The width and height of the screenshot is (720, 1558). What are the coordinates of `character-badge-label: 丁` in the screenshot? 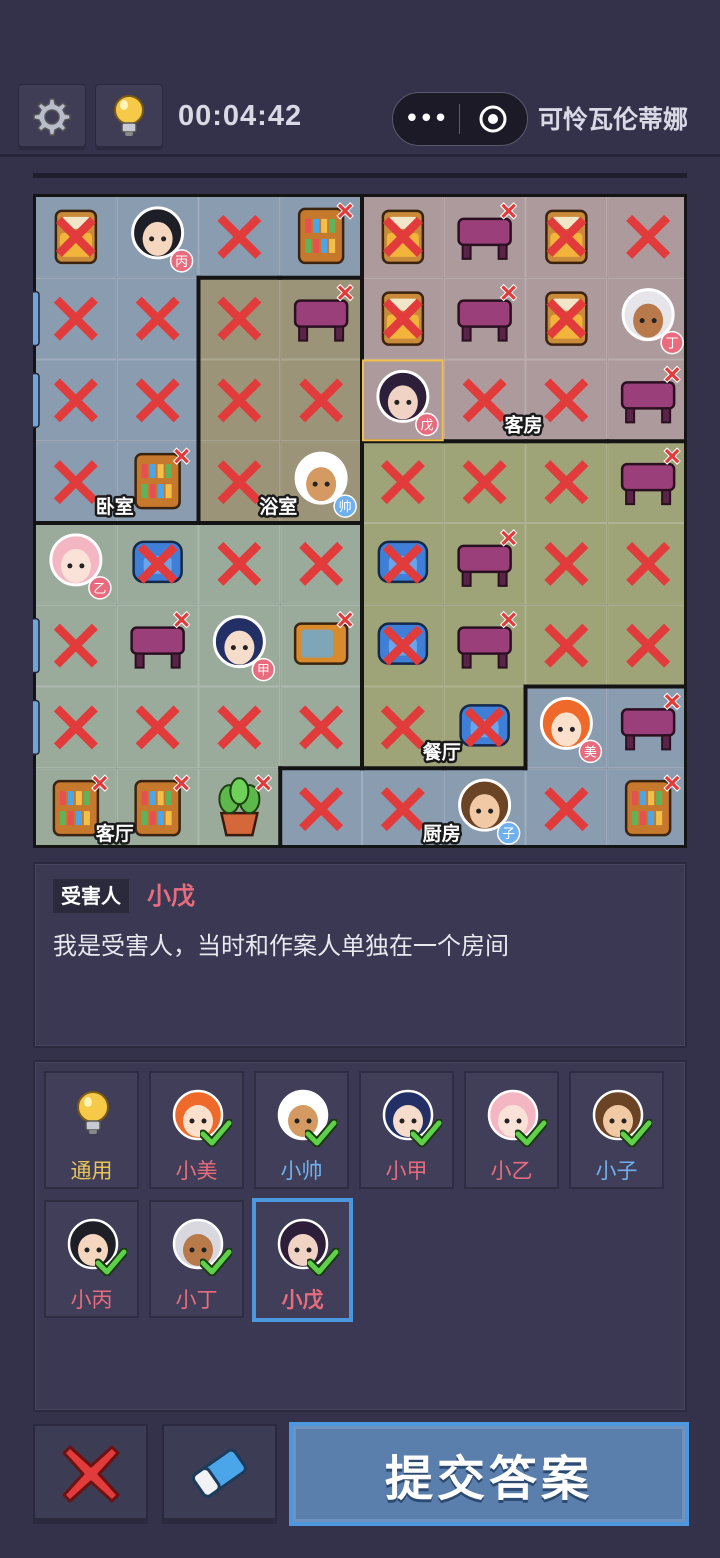 It's located at (672, 344).